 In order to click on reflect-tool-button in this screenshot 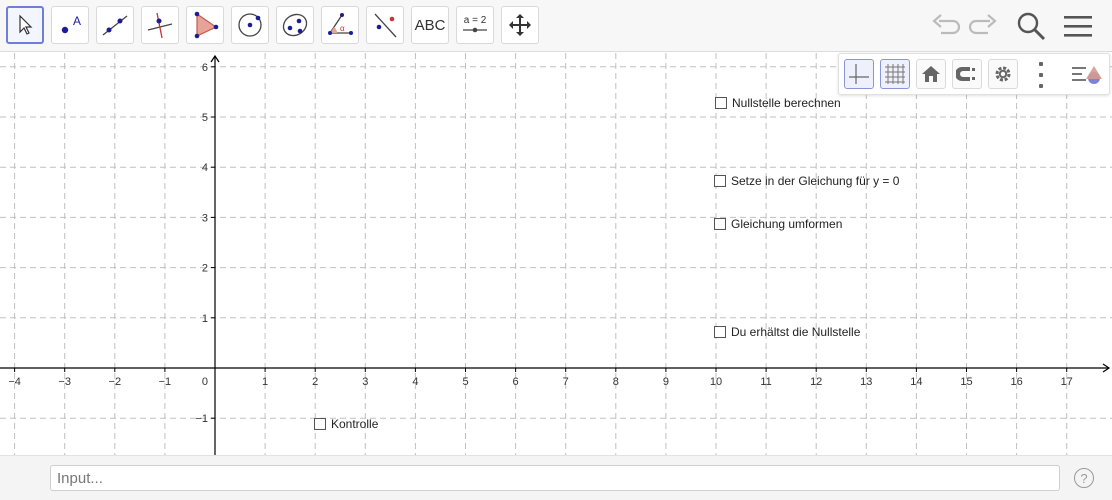, I will do `click(385, 25)`.